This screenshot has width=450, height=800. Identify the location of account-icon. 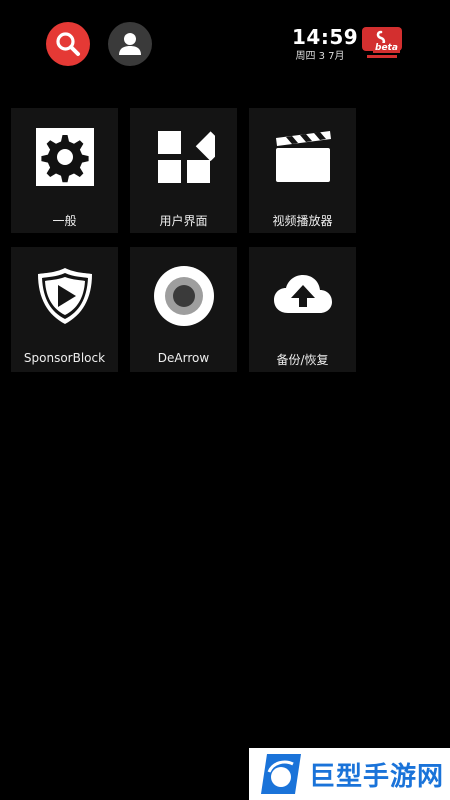
(130, 44).